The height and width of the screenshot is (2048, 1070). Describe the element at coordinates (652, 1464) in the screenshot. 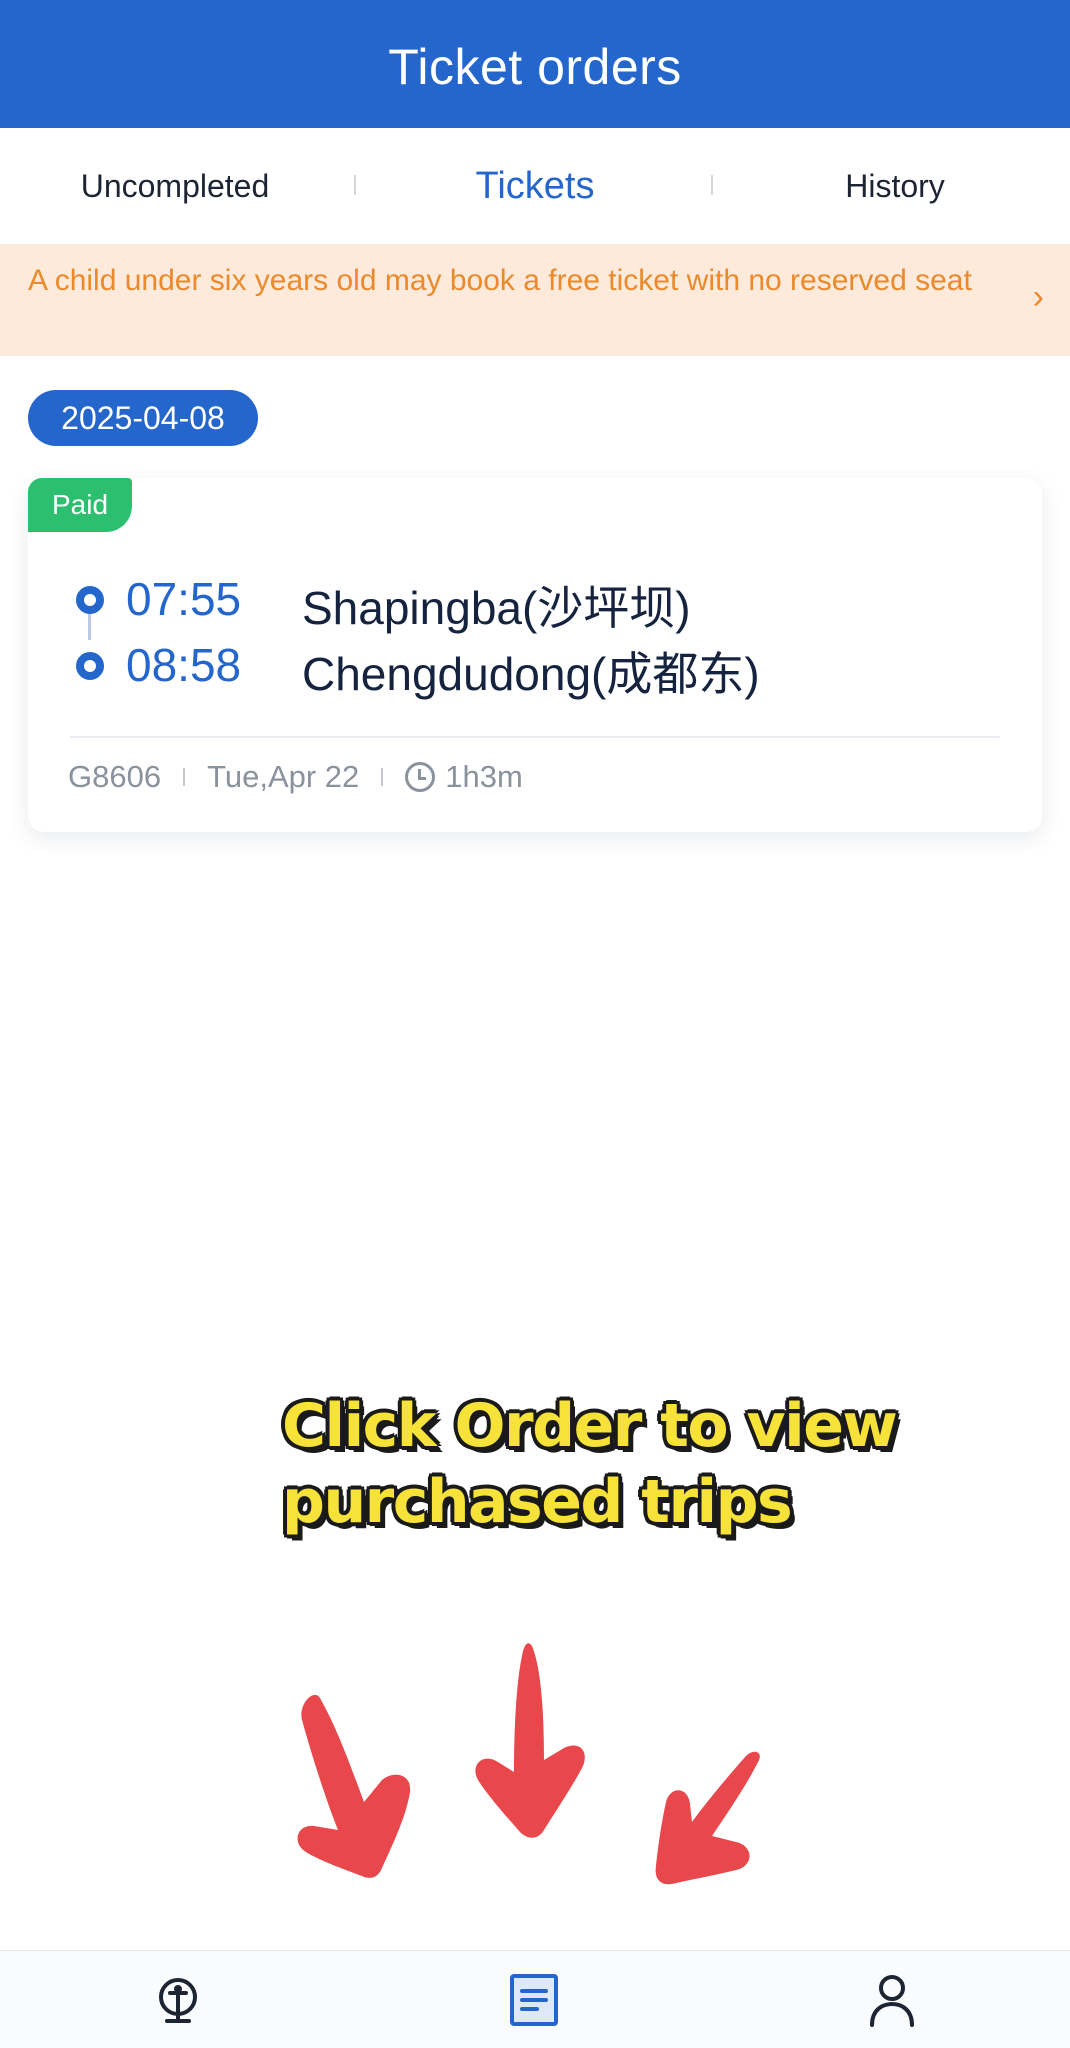

I see `tutorial-caption: Click Order to view purchased trips` at that location.